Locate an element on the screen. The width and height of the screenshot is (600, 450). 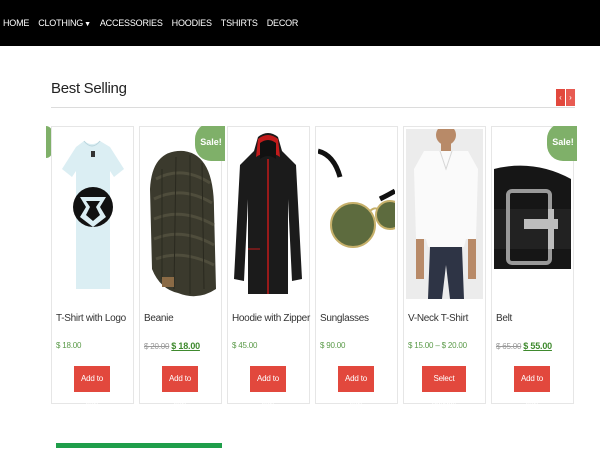
current-price: $ 55.00 is located at coordinates (537, 346).